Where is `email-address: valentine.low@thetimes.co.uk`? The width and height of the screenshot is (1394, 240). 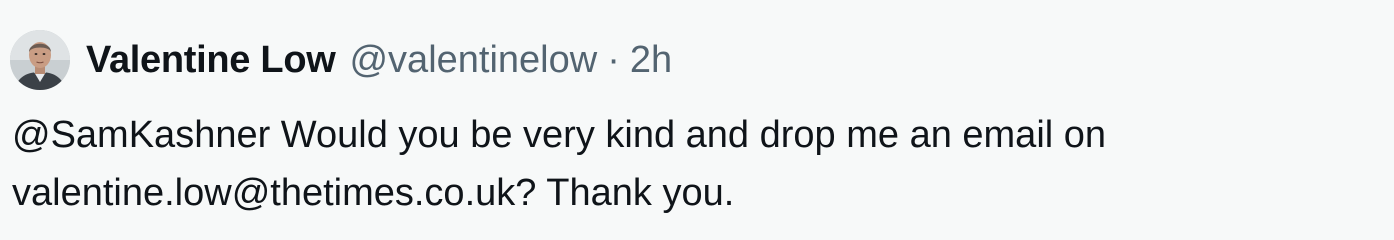
email-address: valentine.low@thetimes.co.uk is located at coordinates (264, 193).